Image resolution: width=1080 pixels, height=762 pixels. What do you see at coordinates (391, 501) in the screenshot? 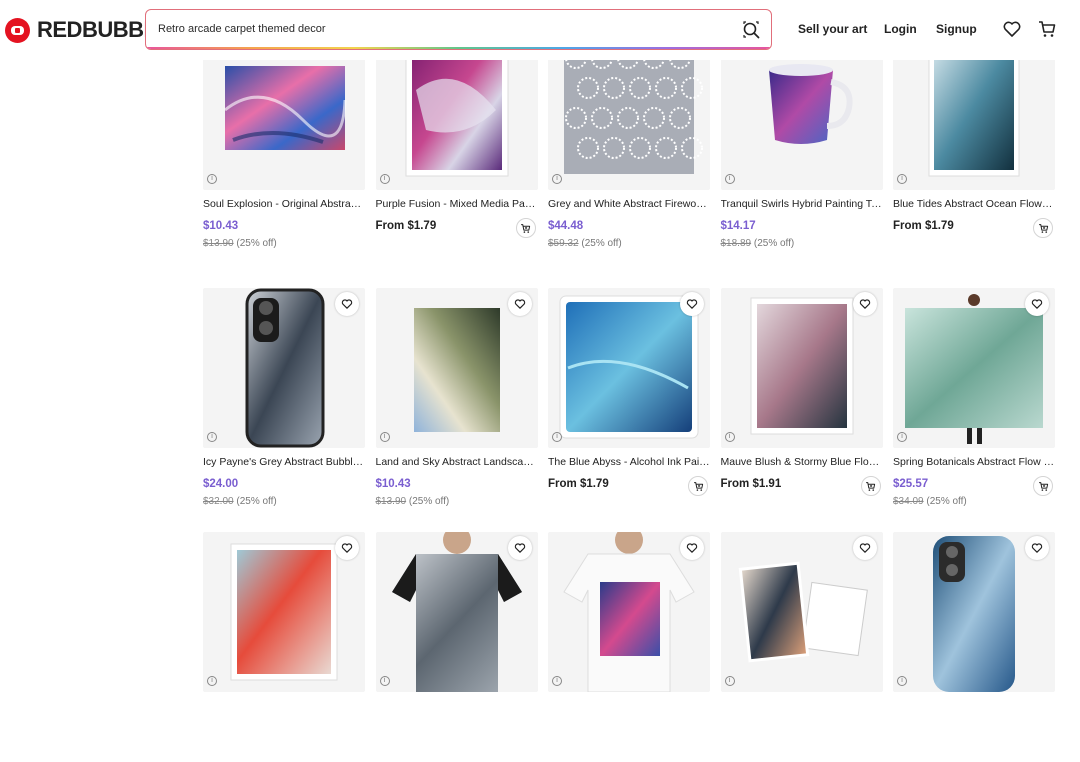
I see `struck-price: $13.90` at bounding box center [391, 501].